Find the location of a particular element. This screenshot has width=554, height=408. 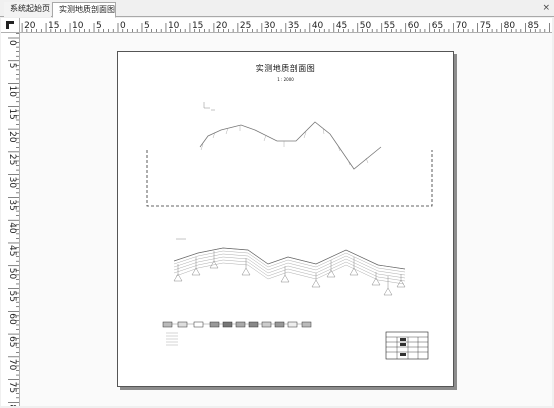

legend-notes is located at coordinates (172, 339).